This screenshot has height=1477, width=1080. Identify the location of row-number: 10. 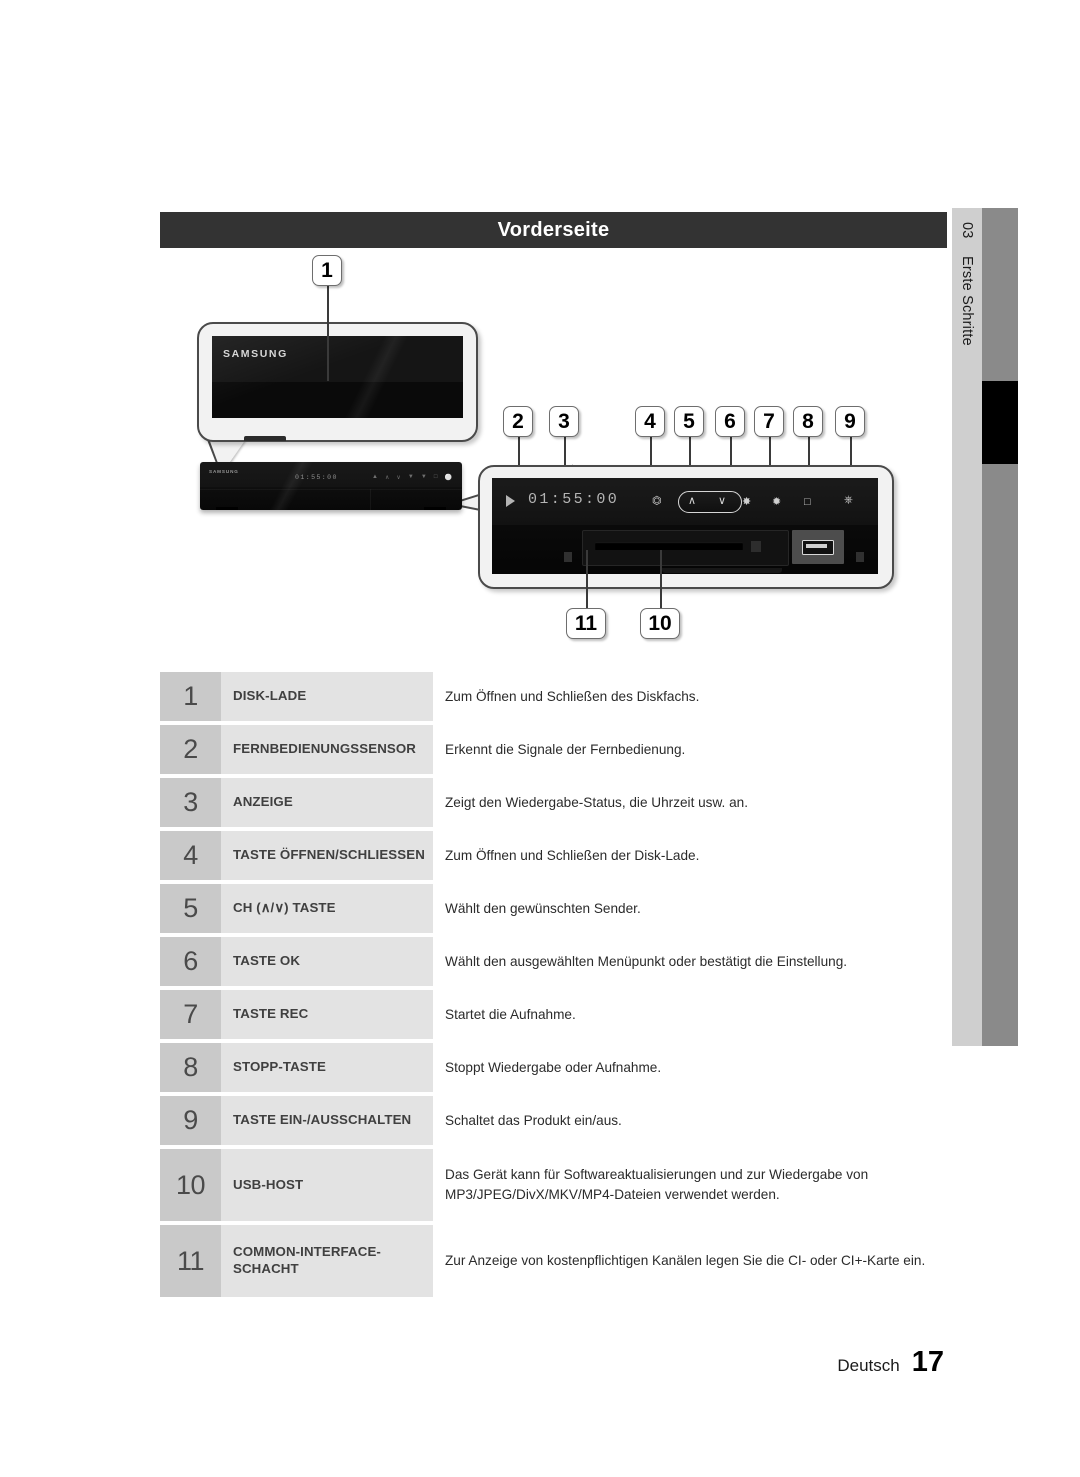
(190, 1185).